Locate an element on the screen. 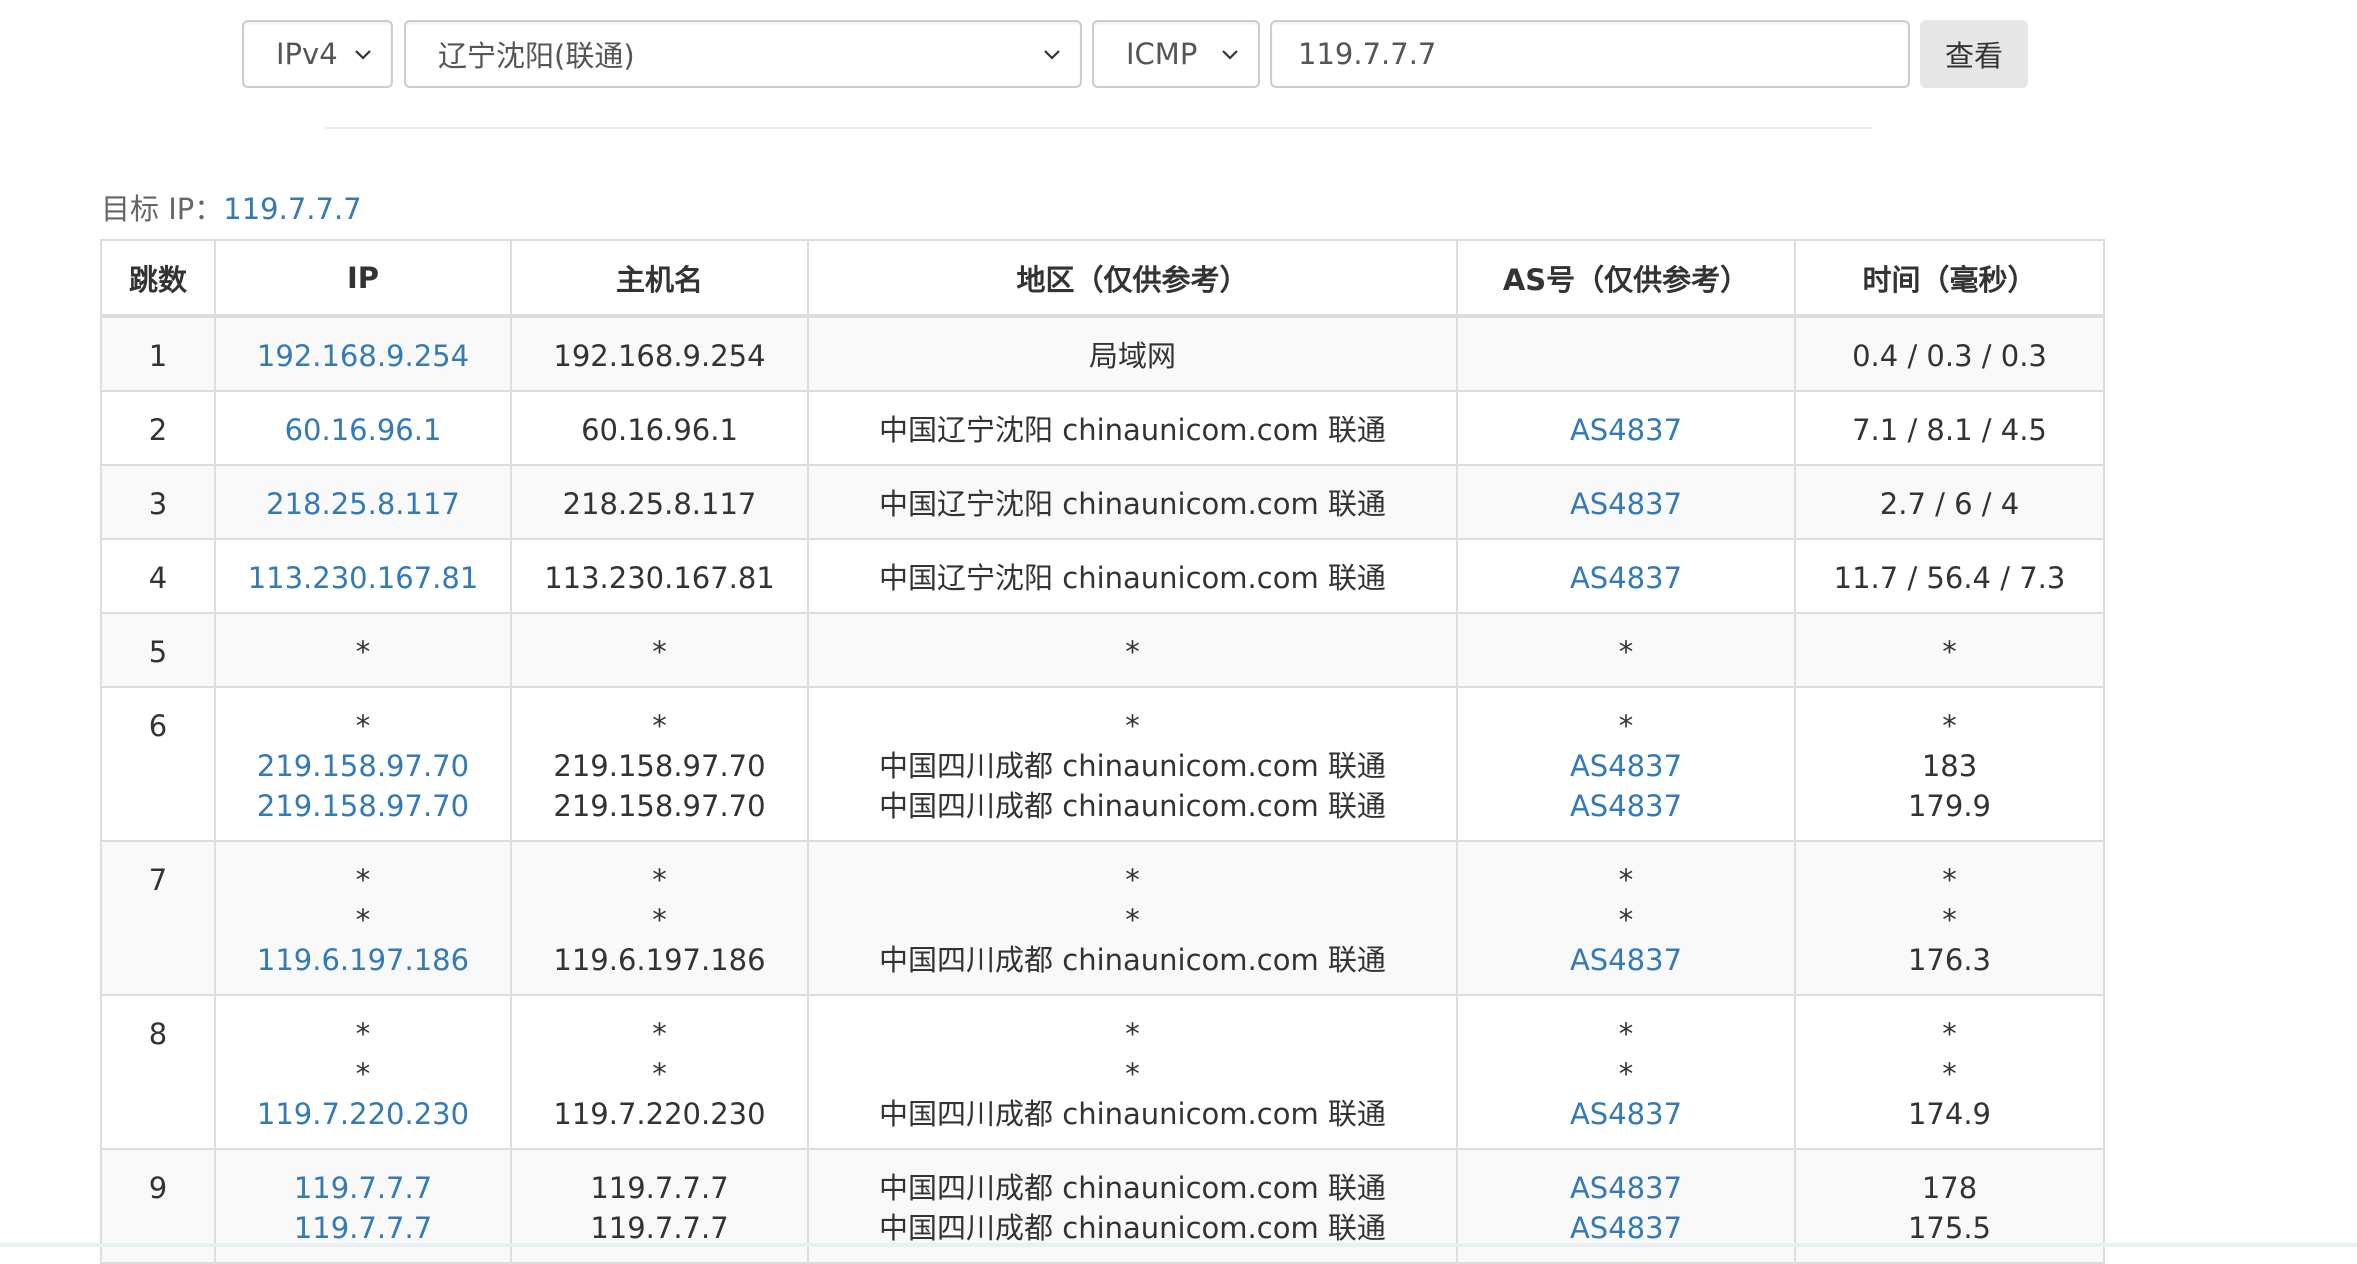 This screenshot has width=2357, height=1264. ip-cell: 218.25.8.117 is located at coordinates (363, 502).